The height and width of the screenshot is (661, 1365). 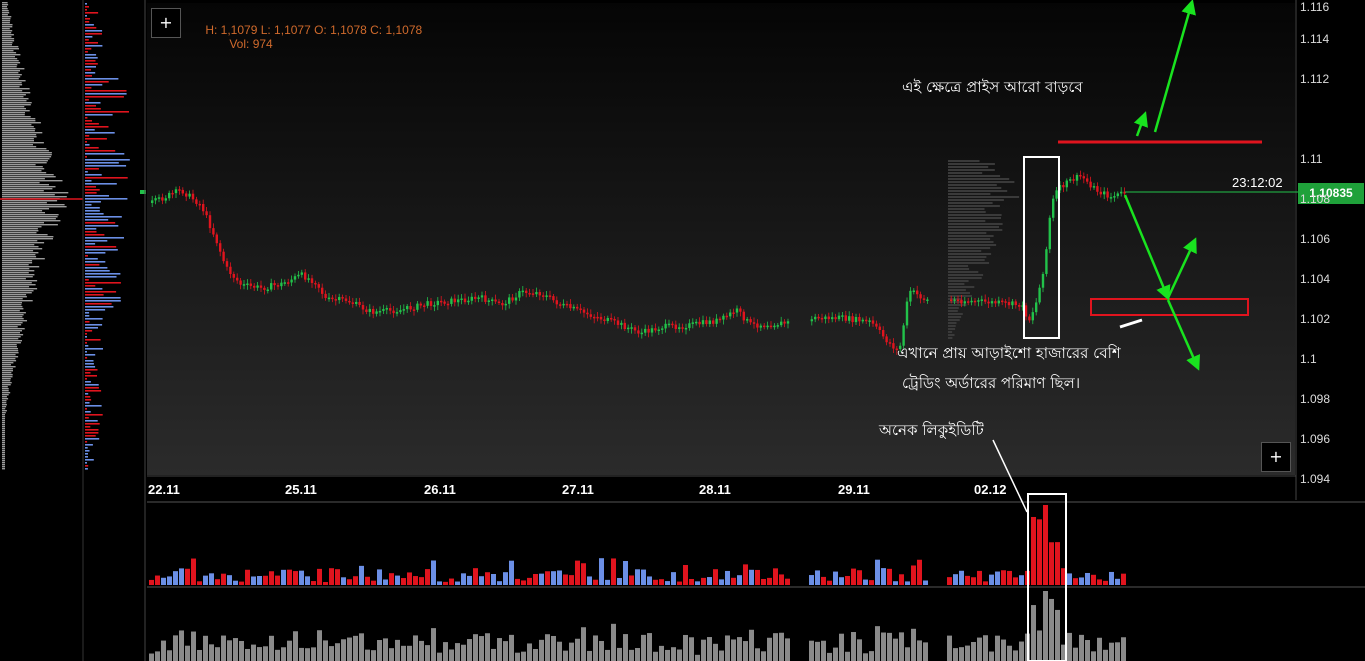 What do you see at coordinates (1276, 457) in the screenshot?
I see `add-panel-button: +` at bounding box center [1276, 457].